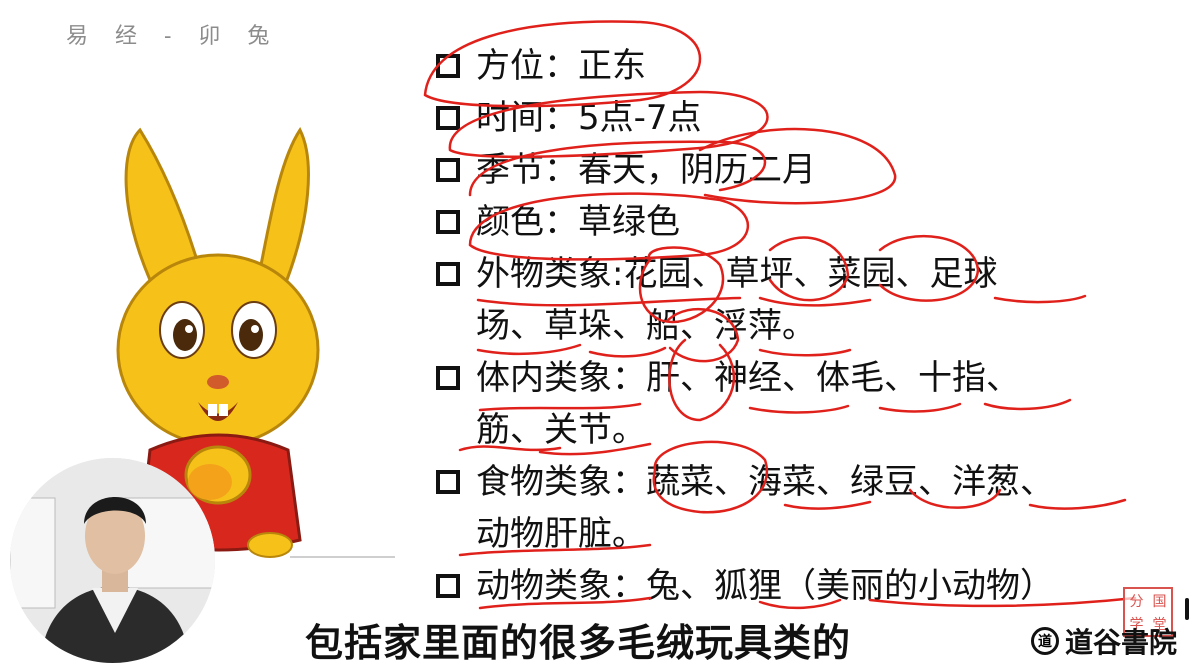 The height and width of the screenshot is (669, 1189). What do you see at coordinates (737, 274) in the screenshot?
I see `list-item-label: 外物类象:花园、草坪、菜园、足球` at bounding box center [737, 274].